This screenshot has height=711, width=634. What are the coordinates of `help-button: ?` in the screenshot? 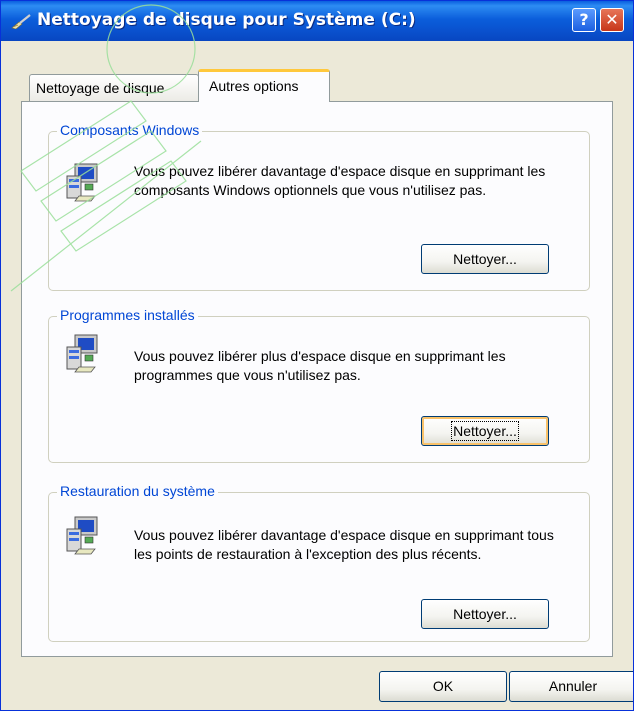 It's located at (584, 20).